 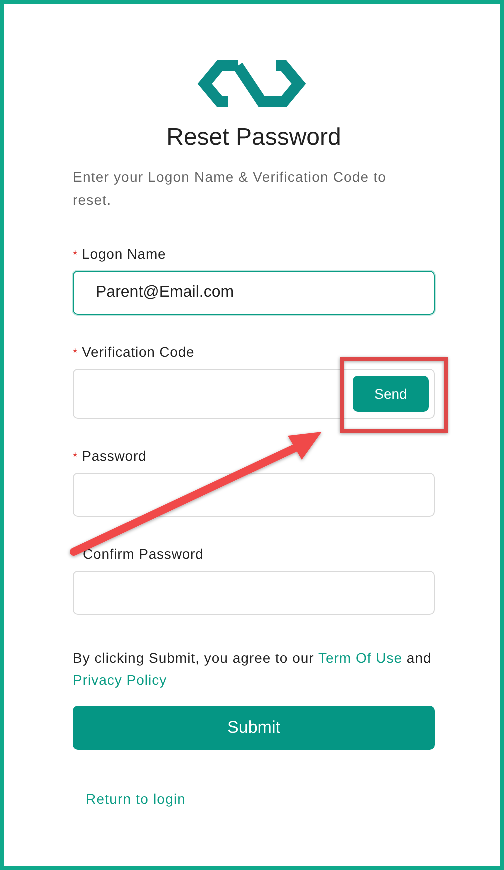 I want to click on logo-icon, so click(x=252, y=84).